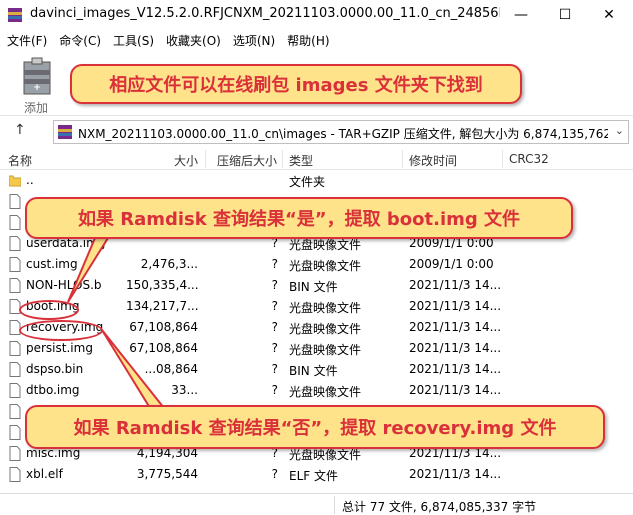 The height and width of the screenshot is (515, 633). What do you see at coordinates (186, 160) in the screenshot?
I see `column-size: 大小` at bounding box center [186, 160].